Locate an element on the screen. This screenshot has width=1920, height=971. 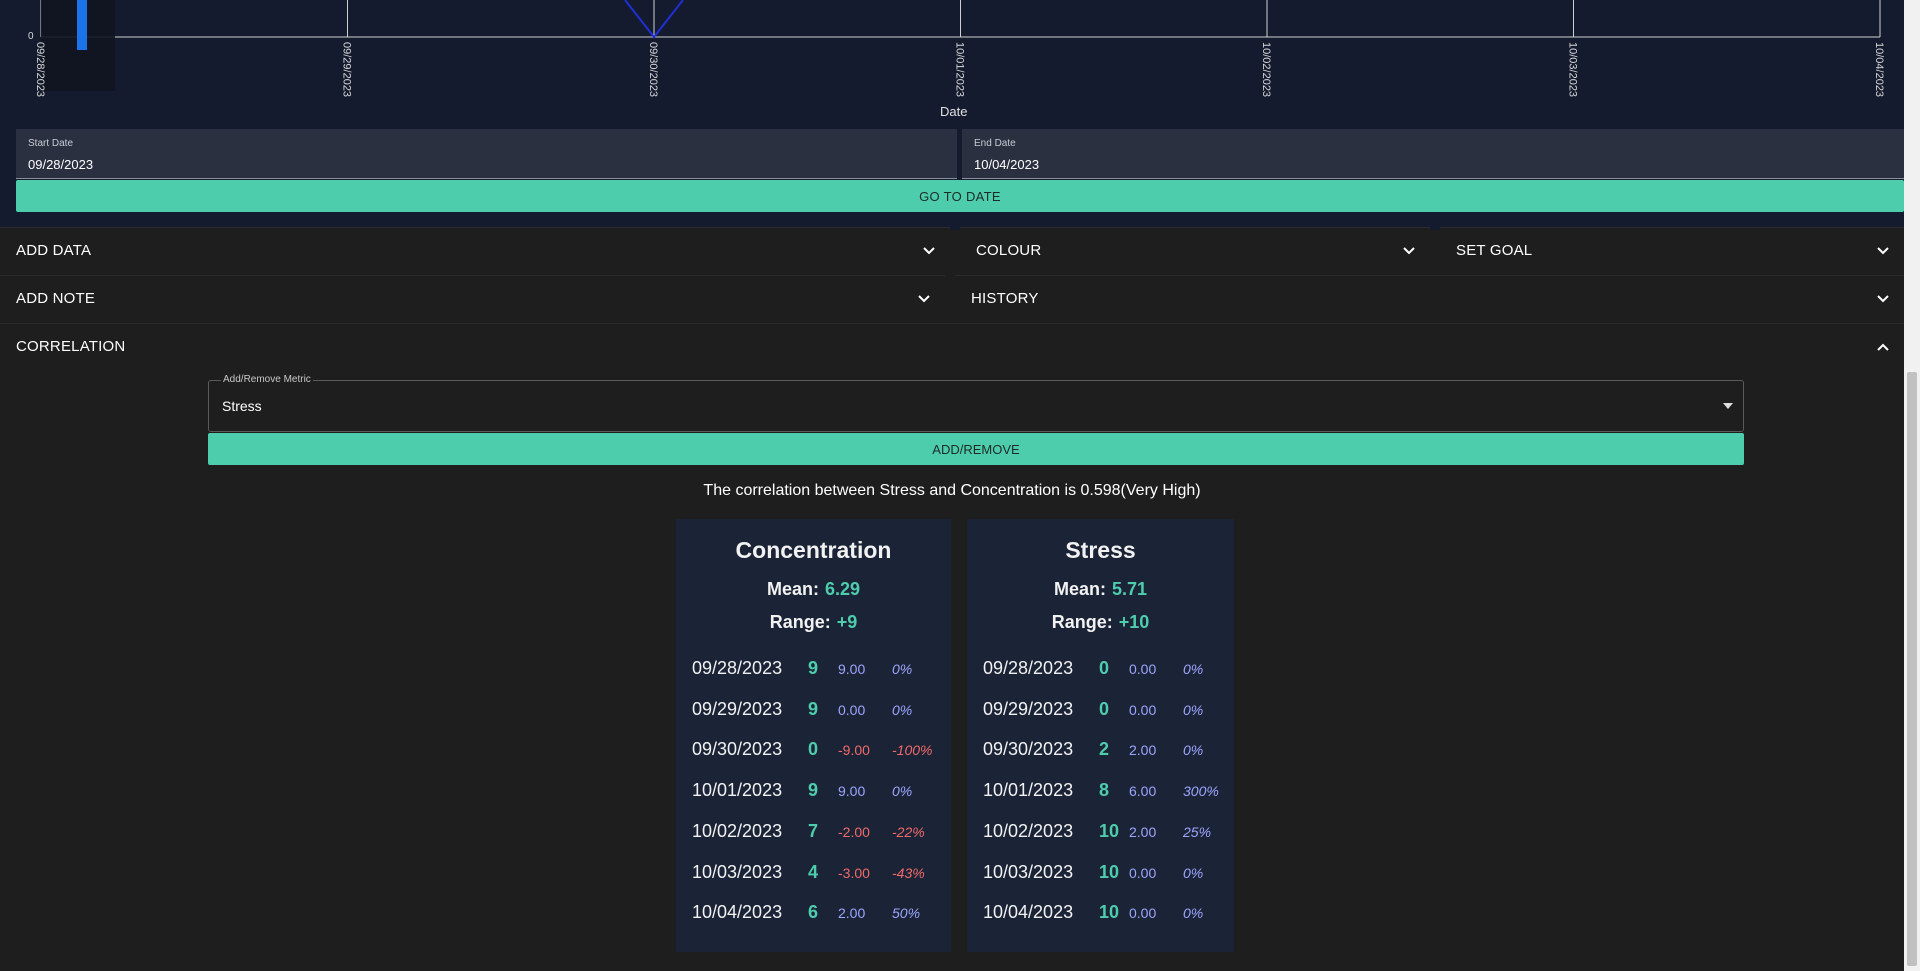
card-mean: Mean: 5.71 is located at coordinates (1100, 589).